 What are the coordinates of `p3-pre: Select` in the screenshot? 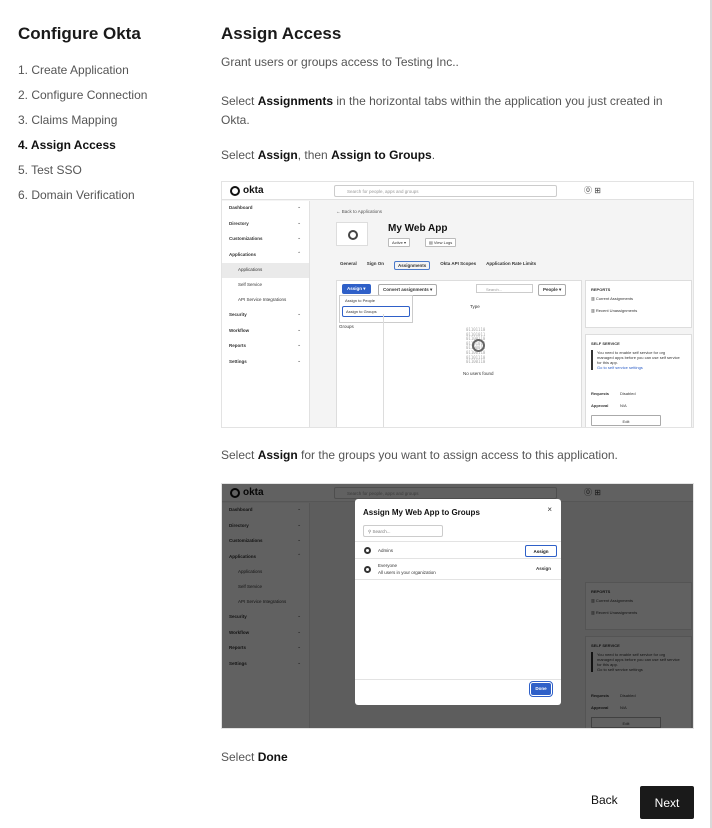 It's located at (239, 455).